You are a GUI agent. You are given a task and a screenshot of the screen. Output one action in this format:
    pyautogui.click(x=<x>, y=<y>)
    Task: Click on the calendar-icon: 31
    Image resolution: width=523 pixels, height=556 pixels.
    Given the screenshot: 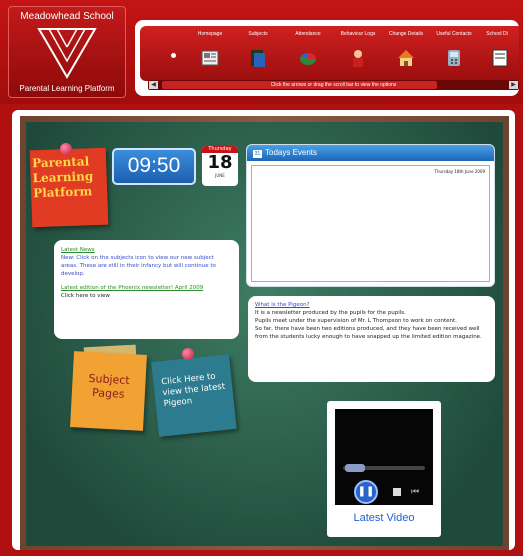 What is the action you would take?
    pyautogui.click(x=257, y=154)
    